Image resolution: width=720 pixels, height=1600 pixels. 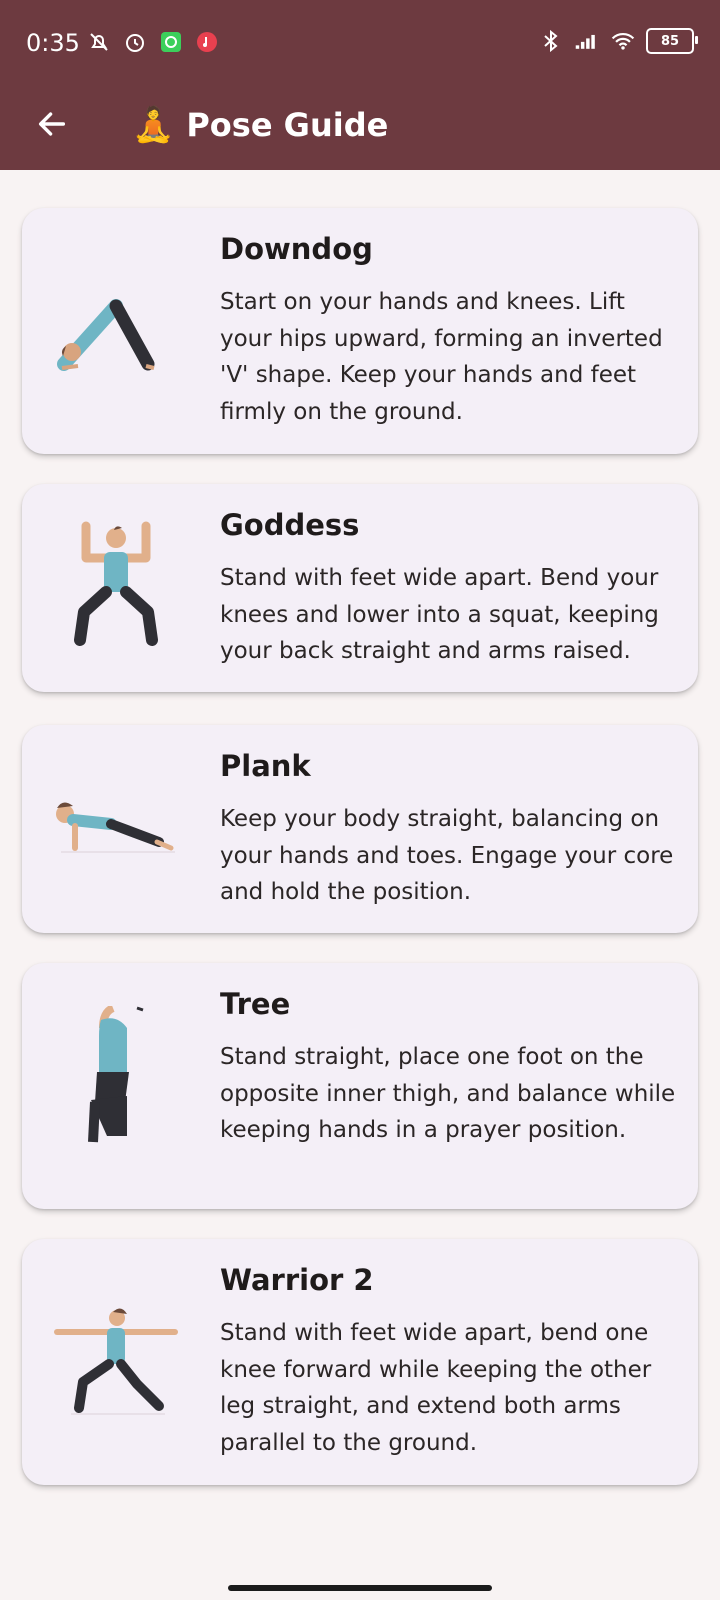 What do you see at coordinates (207, 42) in the screenshot?
I see `music-app-icon` at bounding box center [207, 42].